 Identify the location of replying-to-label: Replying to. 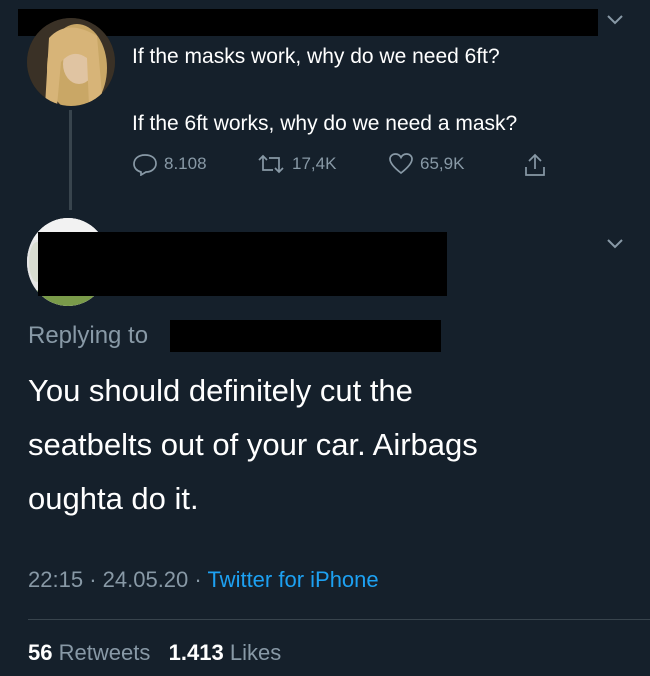
(88, 335).